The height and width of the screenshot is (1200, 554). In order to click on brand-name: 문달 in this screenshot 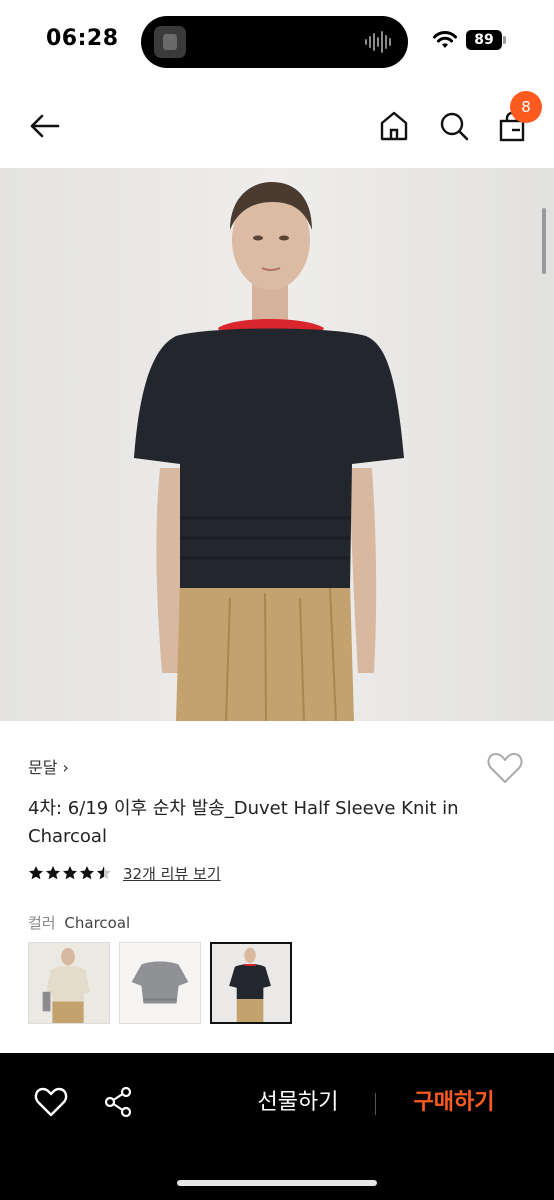, I will do `click(43, 767)`.